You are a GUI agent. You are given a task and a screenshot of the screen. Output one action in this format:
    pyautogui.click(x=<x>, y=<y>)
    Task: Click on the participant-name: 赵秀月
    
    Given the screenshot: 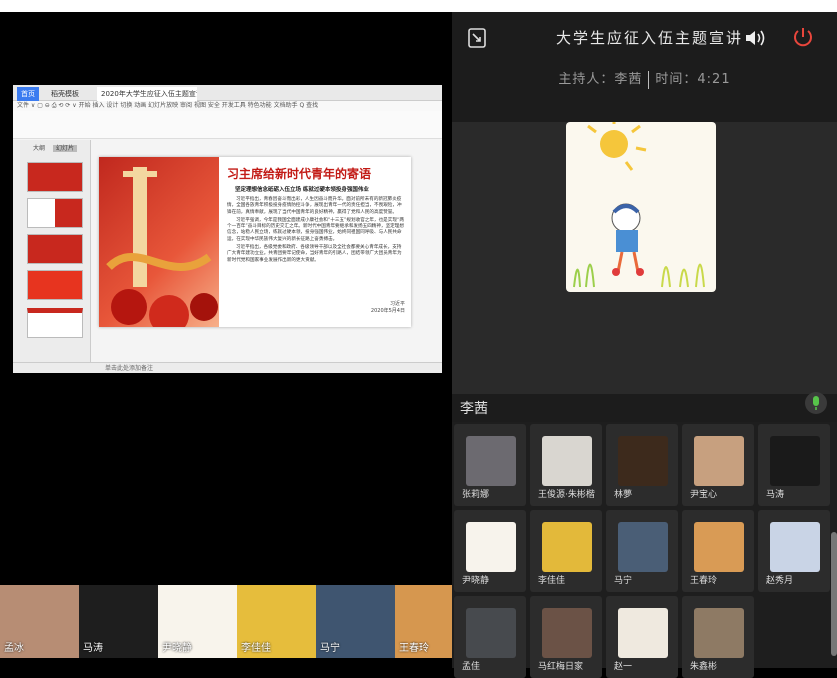 What is the action you would take?
    pyautogui.click(x=780, y=581)
    